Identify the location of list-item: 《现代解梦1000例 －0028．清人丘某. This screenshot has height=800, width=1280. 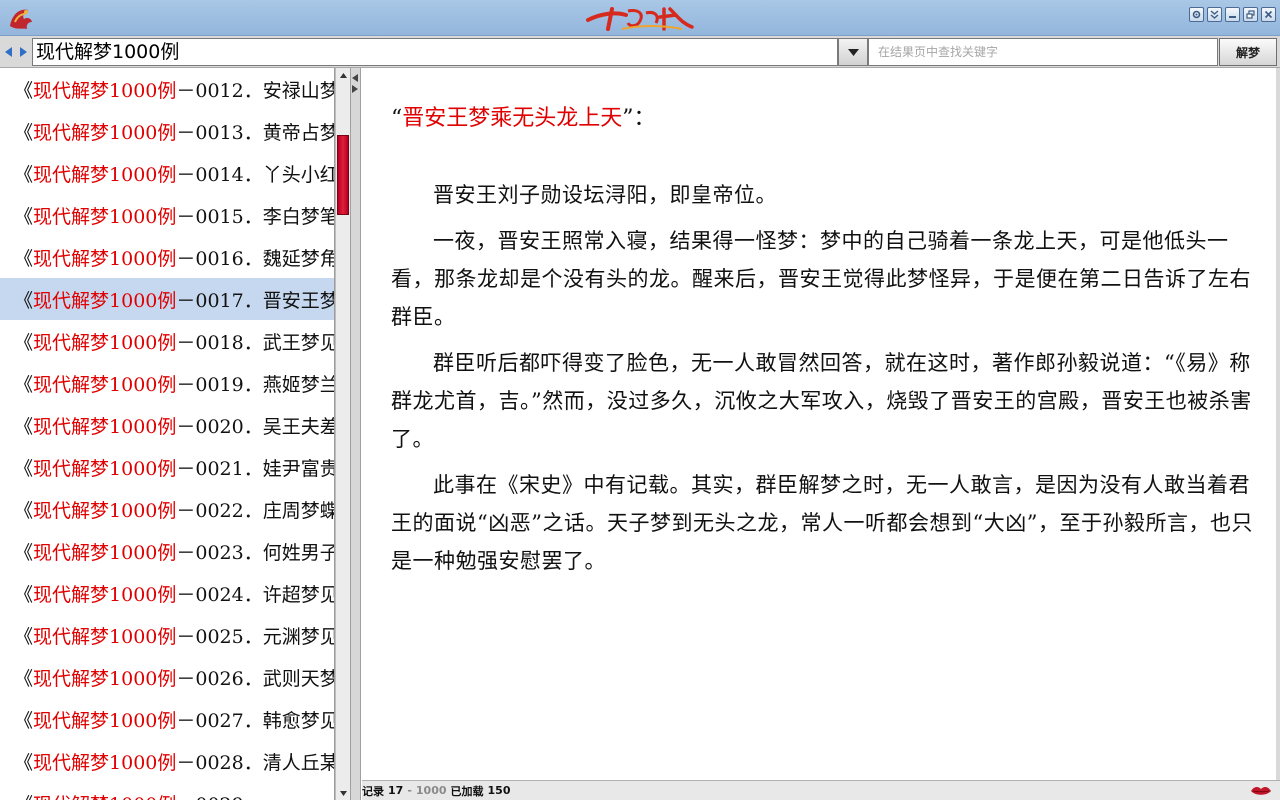
(167, 761).